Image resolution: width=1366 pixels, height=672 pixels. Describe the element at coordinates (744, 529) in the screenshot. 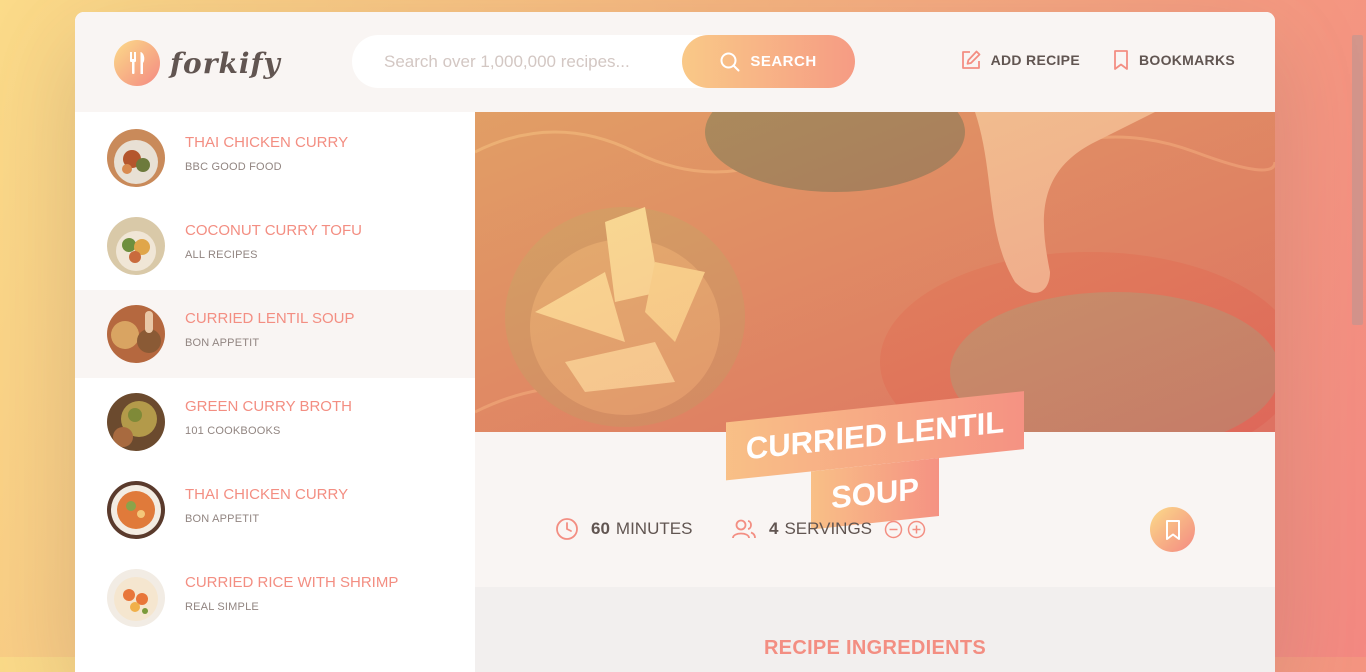

I see `users-icon` at that location.